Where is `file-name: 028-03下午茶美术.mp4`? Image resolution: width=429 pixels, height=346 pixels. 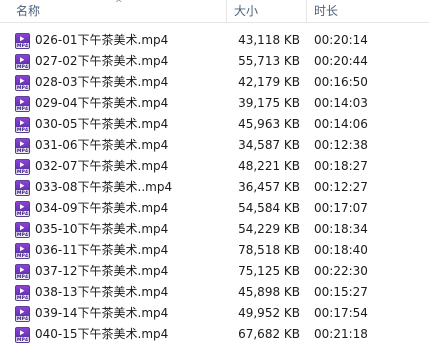
file-name: 028-03下午茶美术.mp4 is located at coordinates (102, 82).